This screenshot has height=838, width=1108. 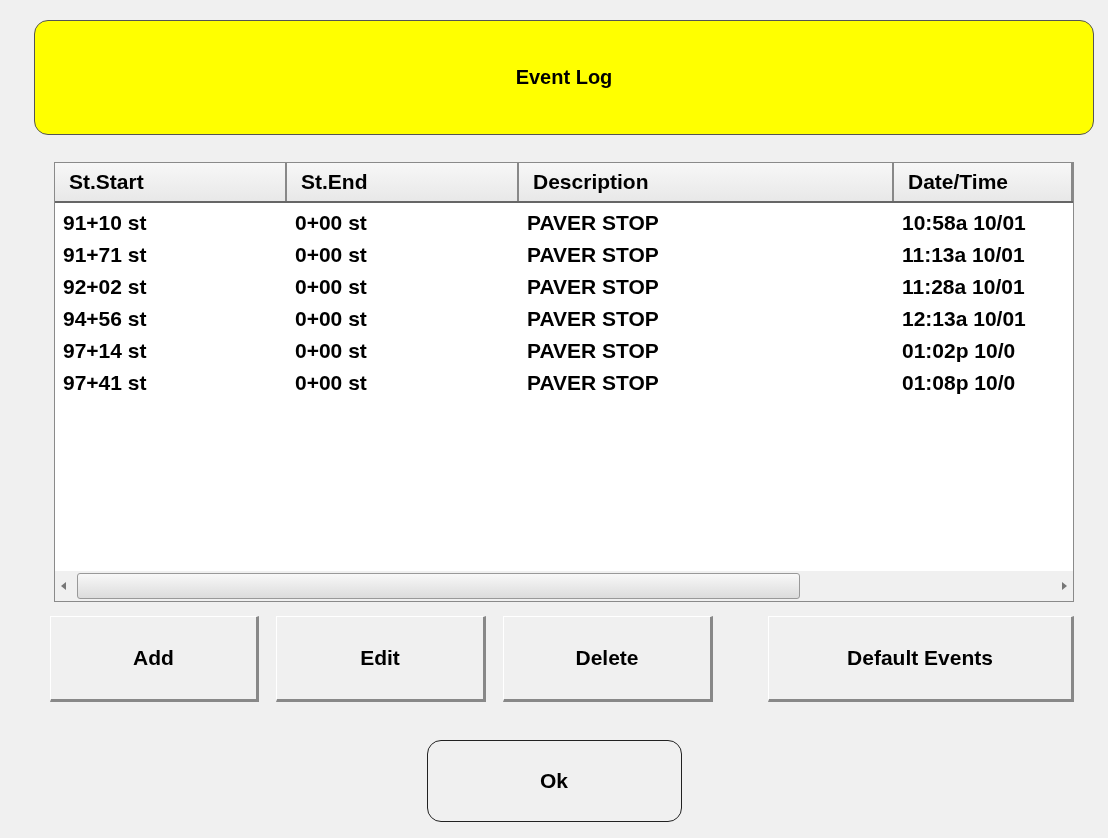 I want to click on table-cell-text: 91+10 st, so click(x=105, y=223).